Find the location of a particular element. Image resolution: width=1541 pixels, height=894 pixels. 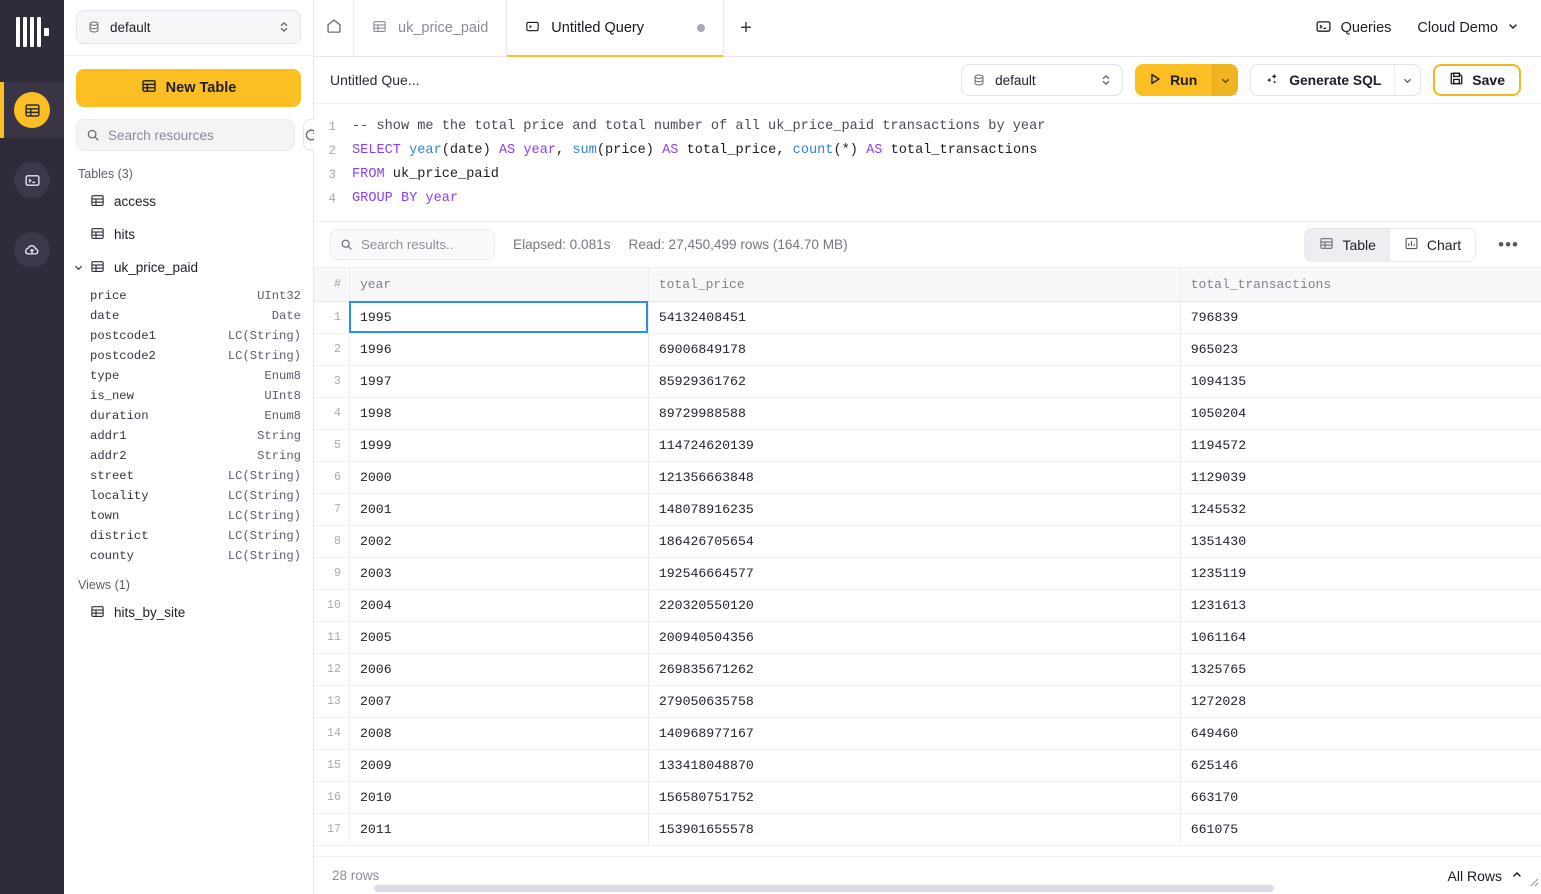

cell-total-price: 89729988588 is located at coordinates (914, 413).